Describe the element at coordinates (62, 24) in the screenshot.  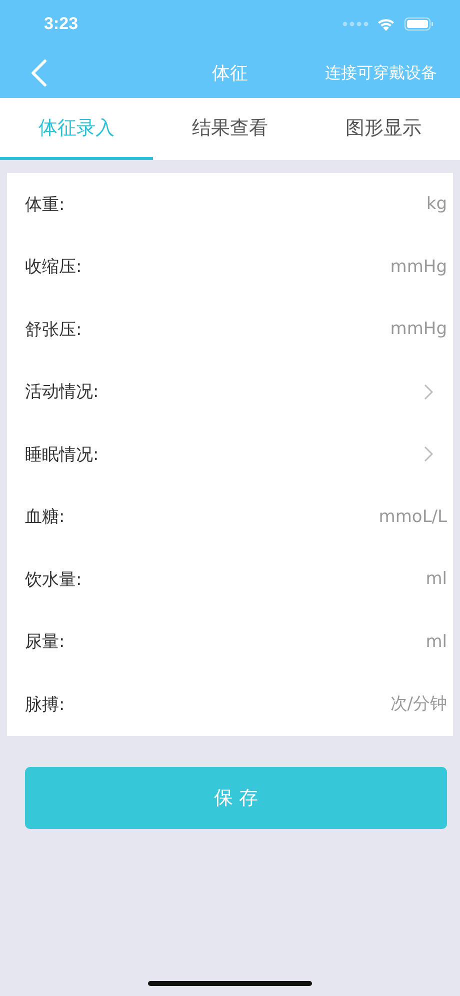
I see `status-time: 3:23` at that location.